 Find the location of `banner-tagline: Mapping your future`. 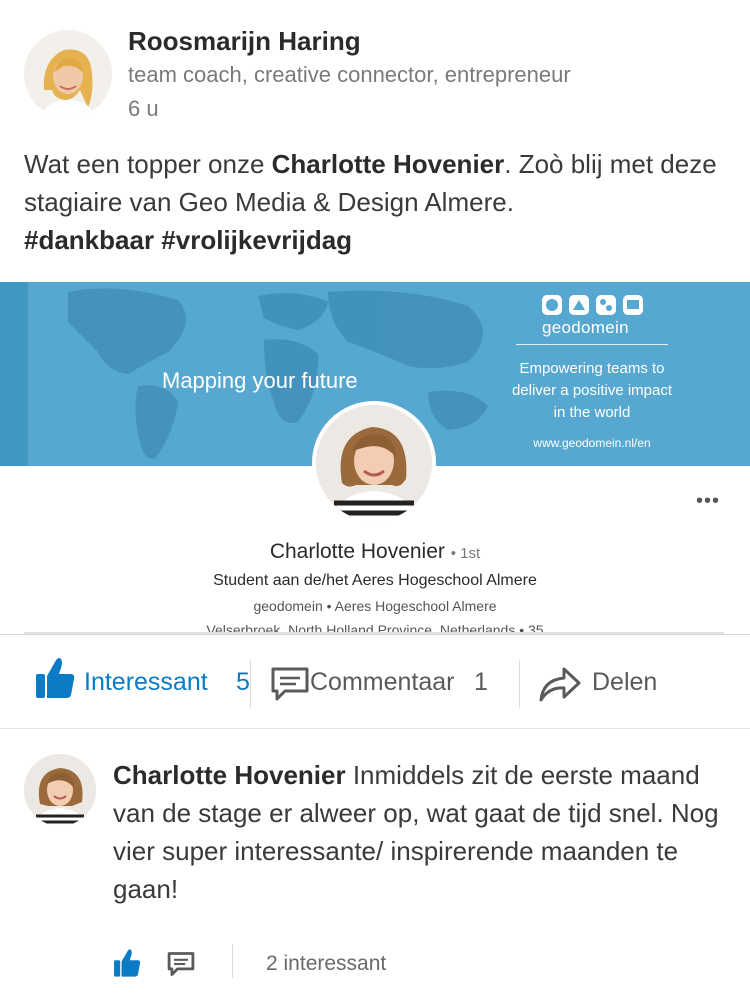

banner-tagline: Mapping your future is located at coordinates (260, 380).